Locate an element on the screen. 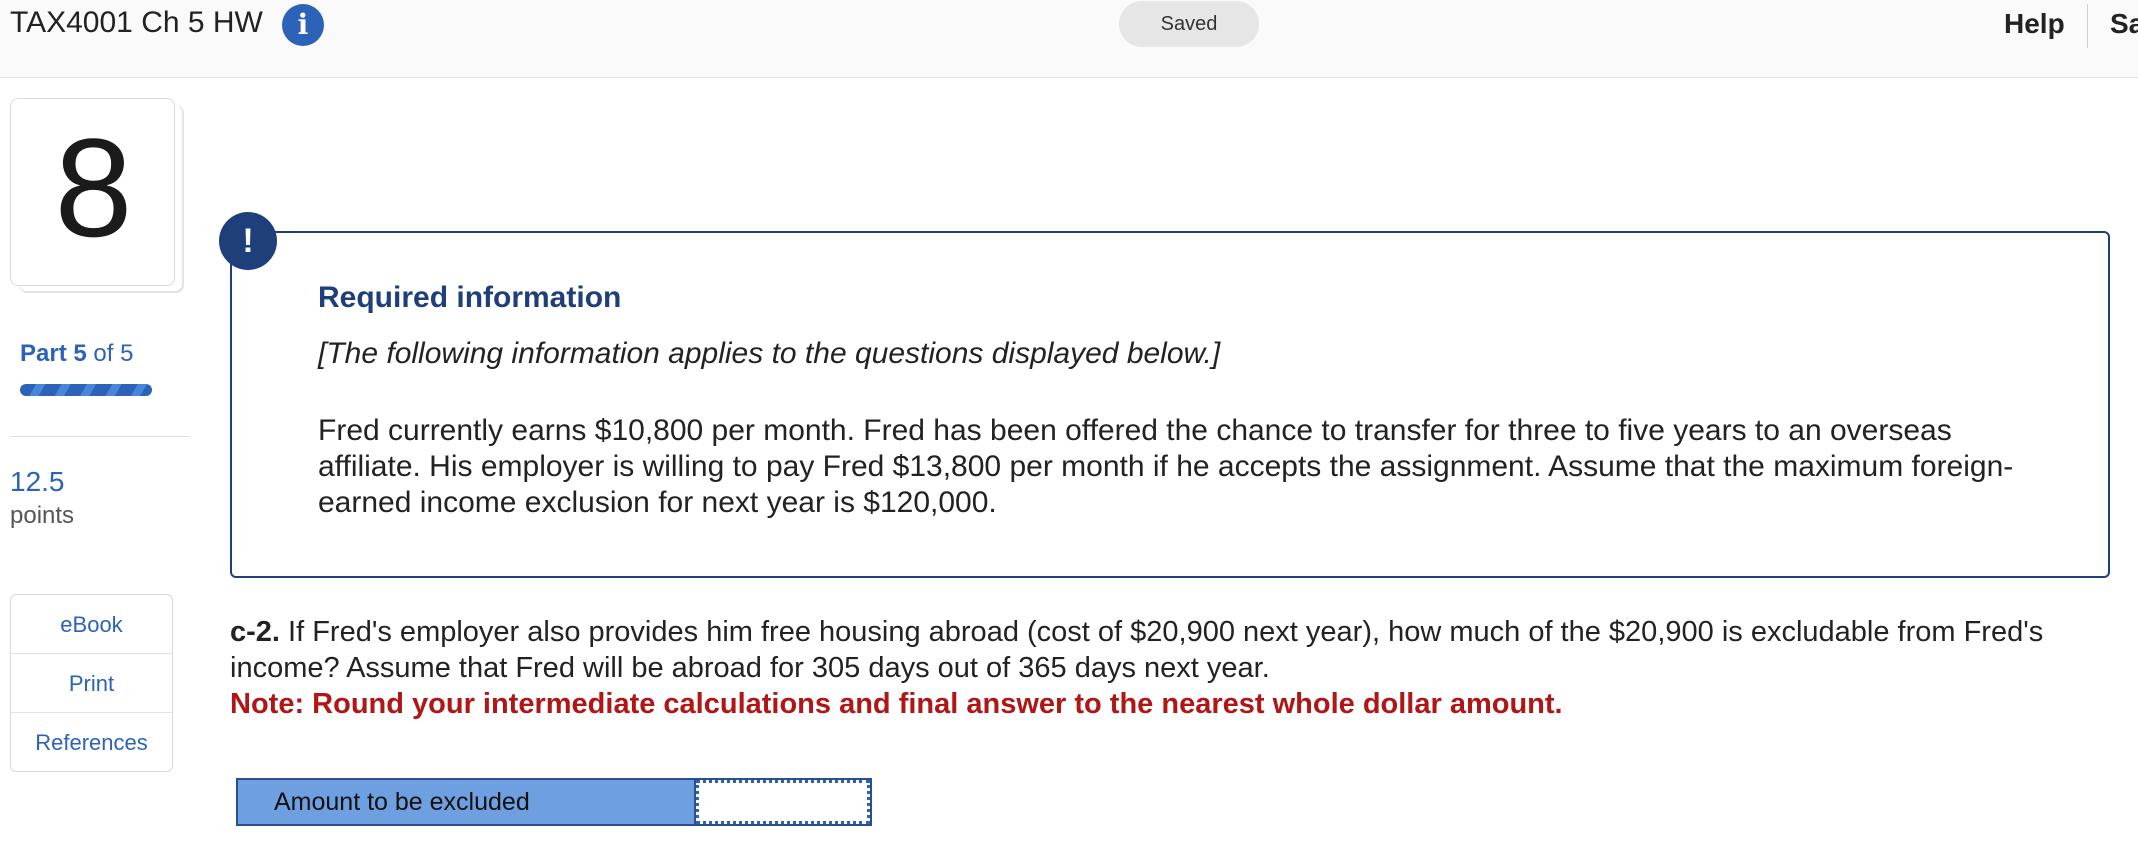 This screenshot has height=860, width=2138. part-prefix: Part is located at coordinates (43, 353).